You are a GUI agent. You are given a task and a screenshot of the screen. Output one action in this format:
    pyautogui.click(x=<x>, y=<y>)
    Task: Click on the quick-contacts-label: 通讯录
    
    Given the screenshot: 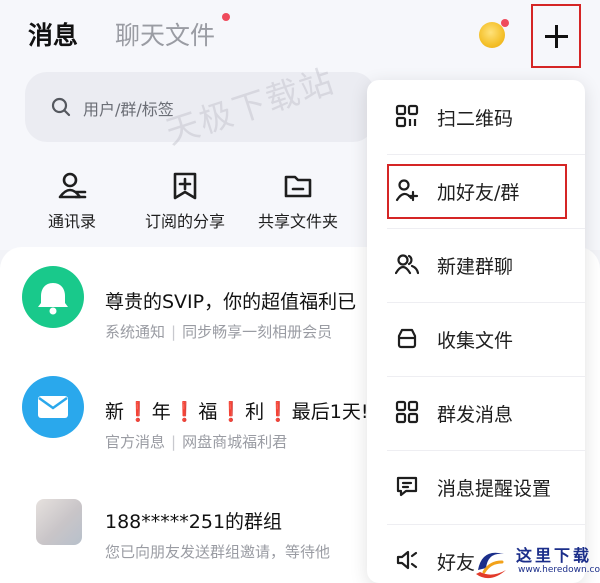 What is the action you would take?
    pyautogui.click(x=71, y=221)
    